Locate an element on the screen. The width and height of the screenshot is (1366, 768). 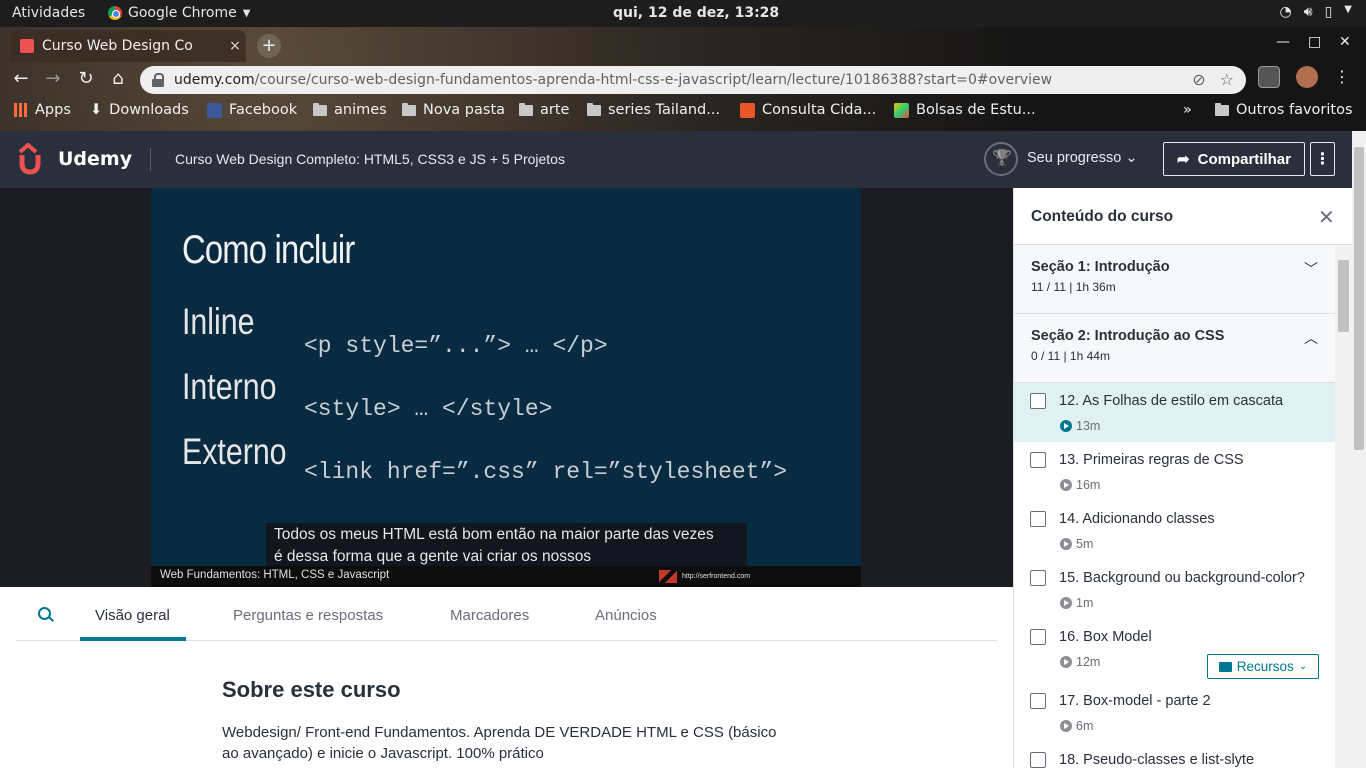
active-tab-indicator is located at coordinates (133, 639).